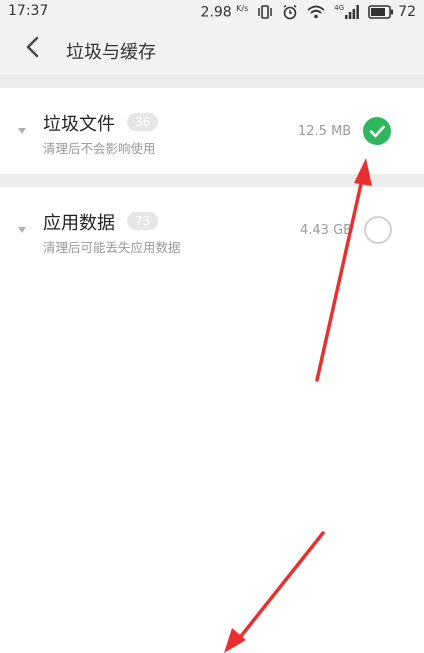 The width and height of the screenshot is (424, 653). I want to click on status-icons: 2.98 K/s 4G 72, so click(308, 12).